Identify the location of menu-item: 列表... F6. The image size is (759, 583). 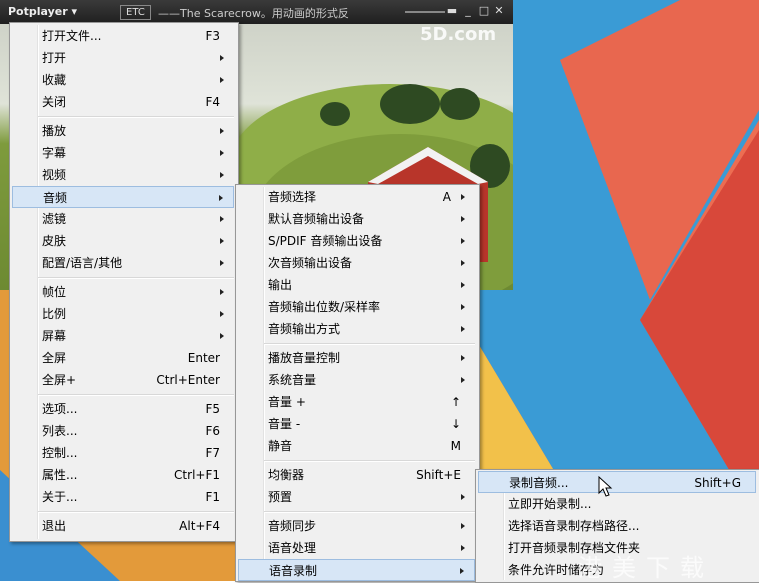
(123, 431).